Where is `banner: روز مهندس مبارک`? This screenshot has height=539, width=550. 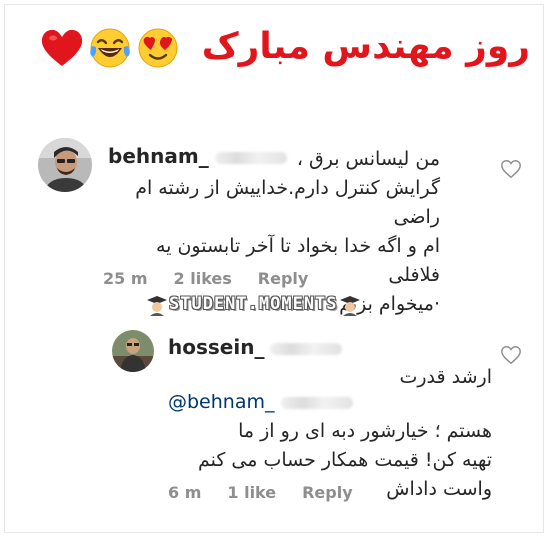
banner: روز مهندس مبارک is located at coordinates (280, 50).